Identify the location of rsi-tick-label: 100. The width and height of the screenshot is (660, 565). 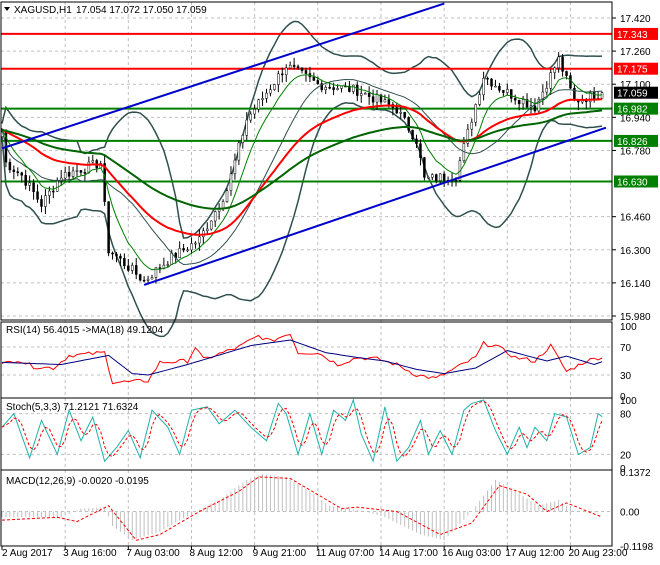
(628, 327).